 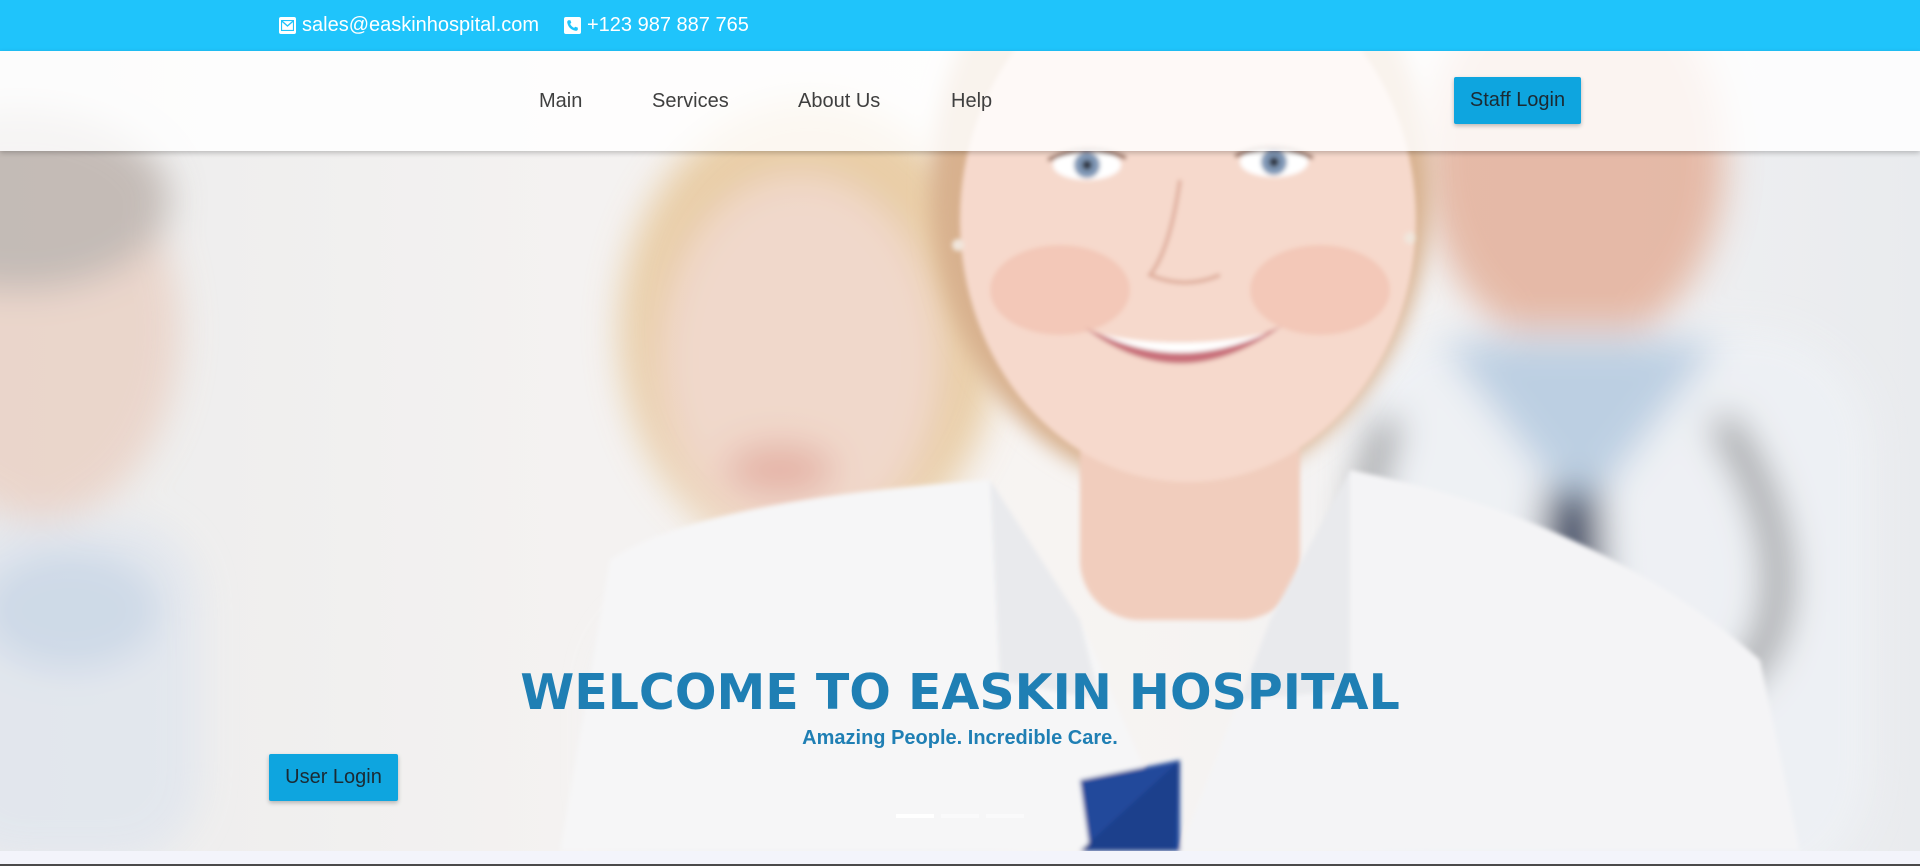 I want to click on section-divider, so click(x=960, y=857).